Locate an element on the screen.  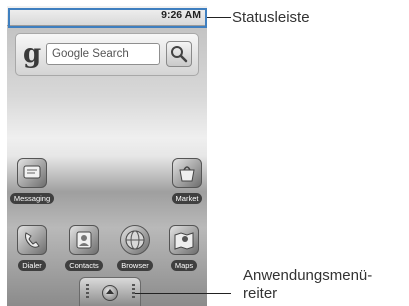
market-icon is located at coordinates (187, 173).